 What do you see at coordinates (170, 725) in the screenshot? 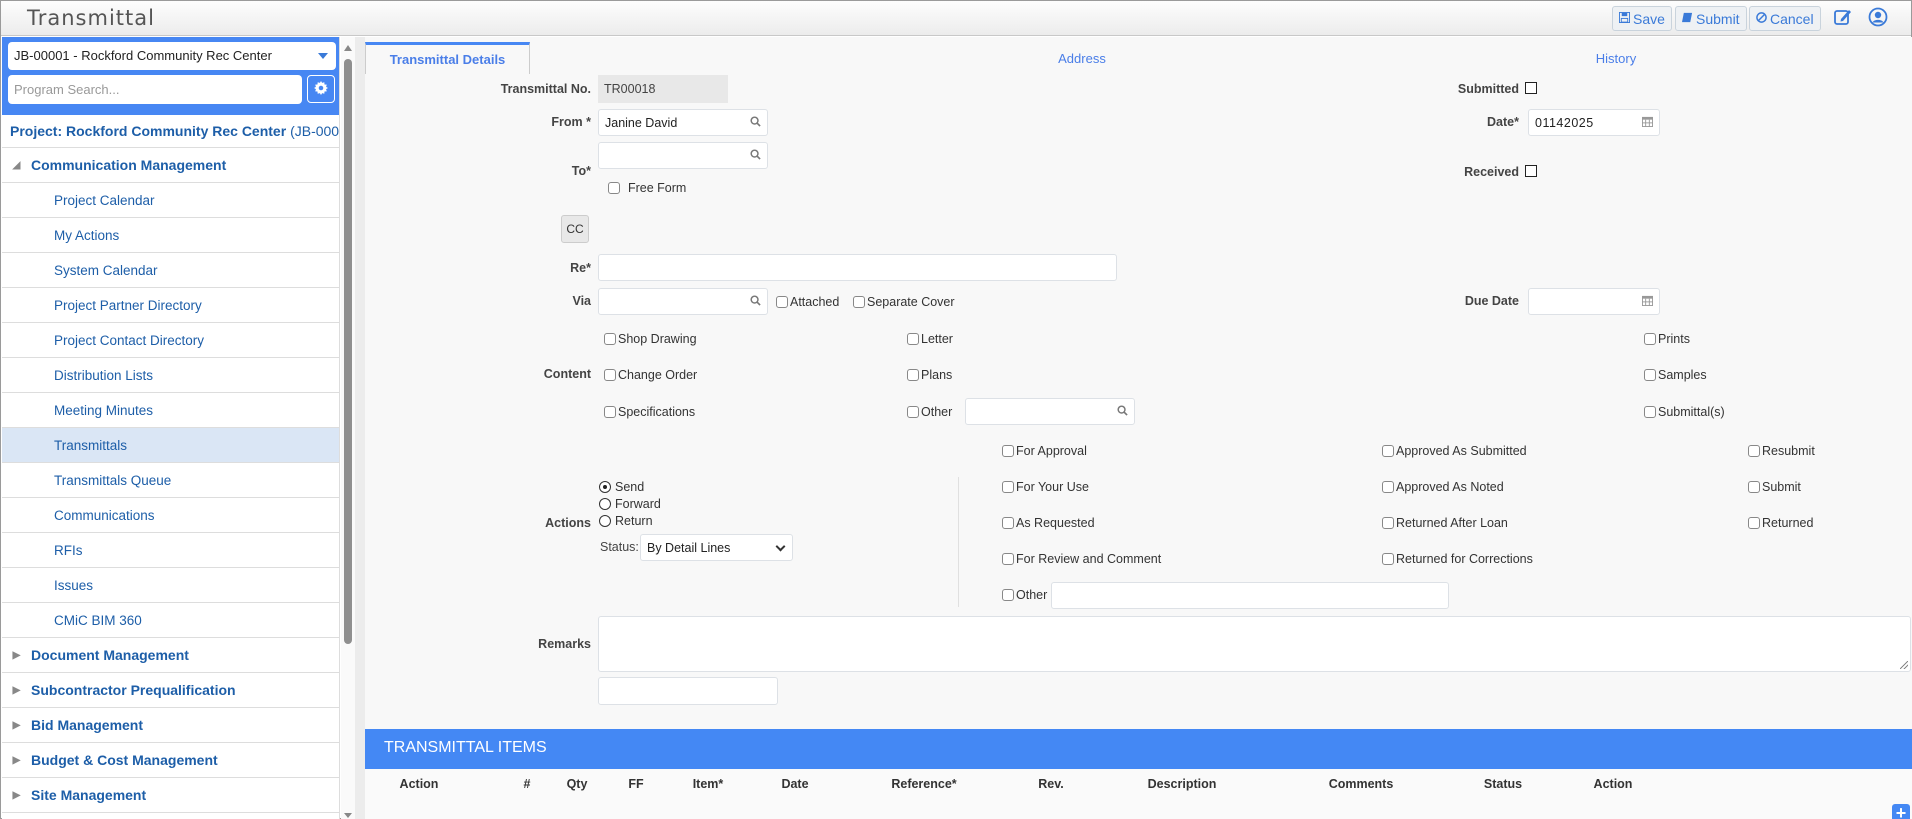
I see `sidebar-group-bid-management: ▶ Bid Management` at bounding box center [170, 725].